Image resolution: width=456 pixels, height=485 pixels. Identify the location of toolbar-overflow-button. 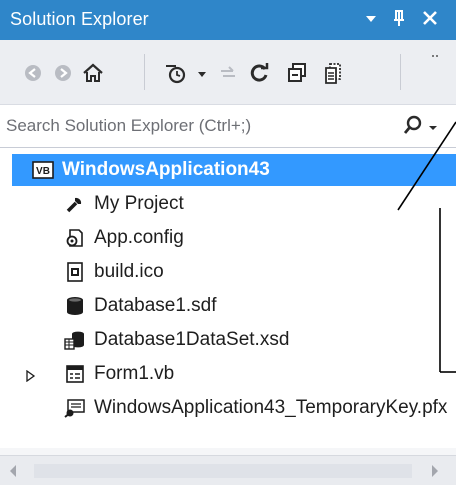
(435, 58).